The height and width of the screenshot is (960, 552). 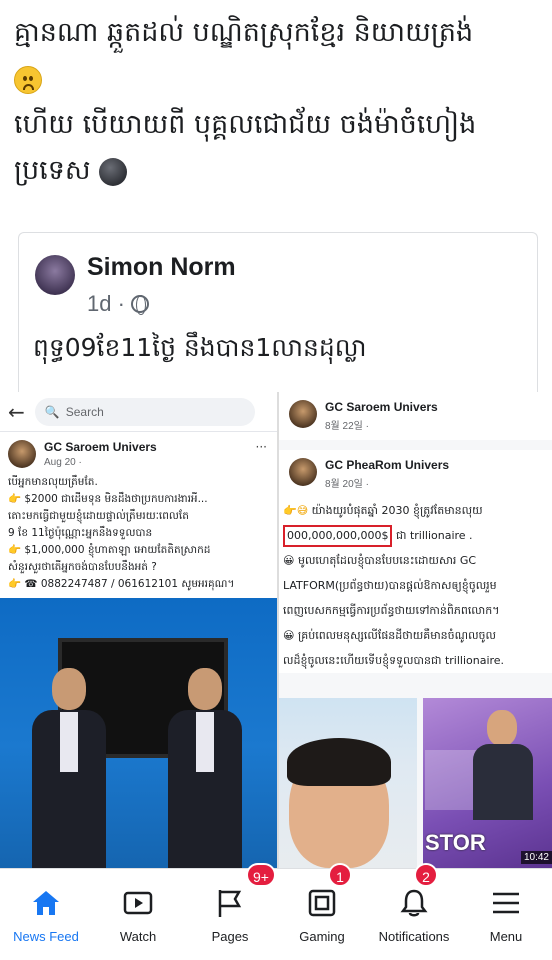 I want to click on watch-icon, so click(x=138, y=903).